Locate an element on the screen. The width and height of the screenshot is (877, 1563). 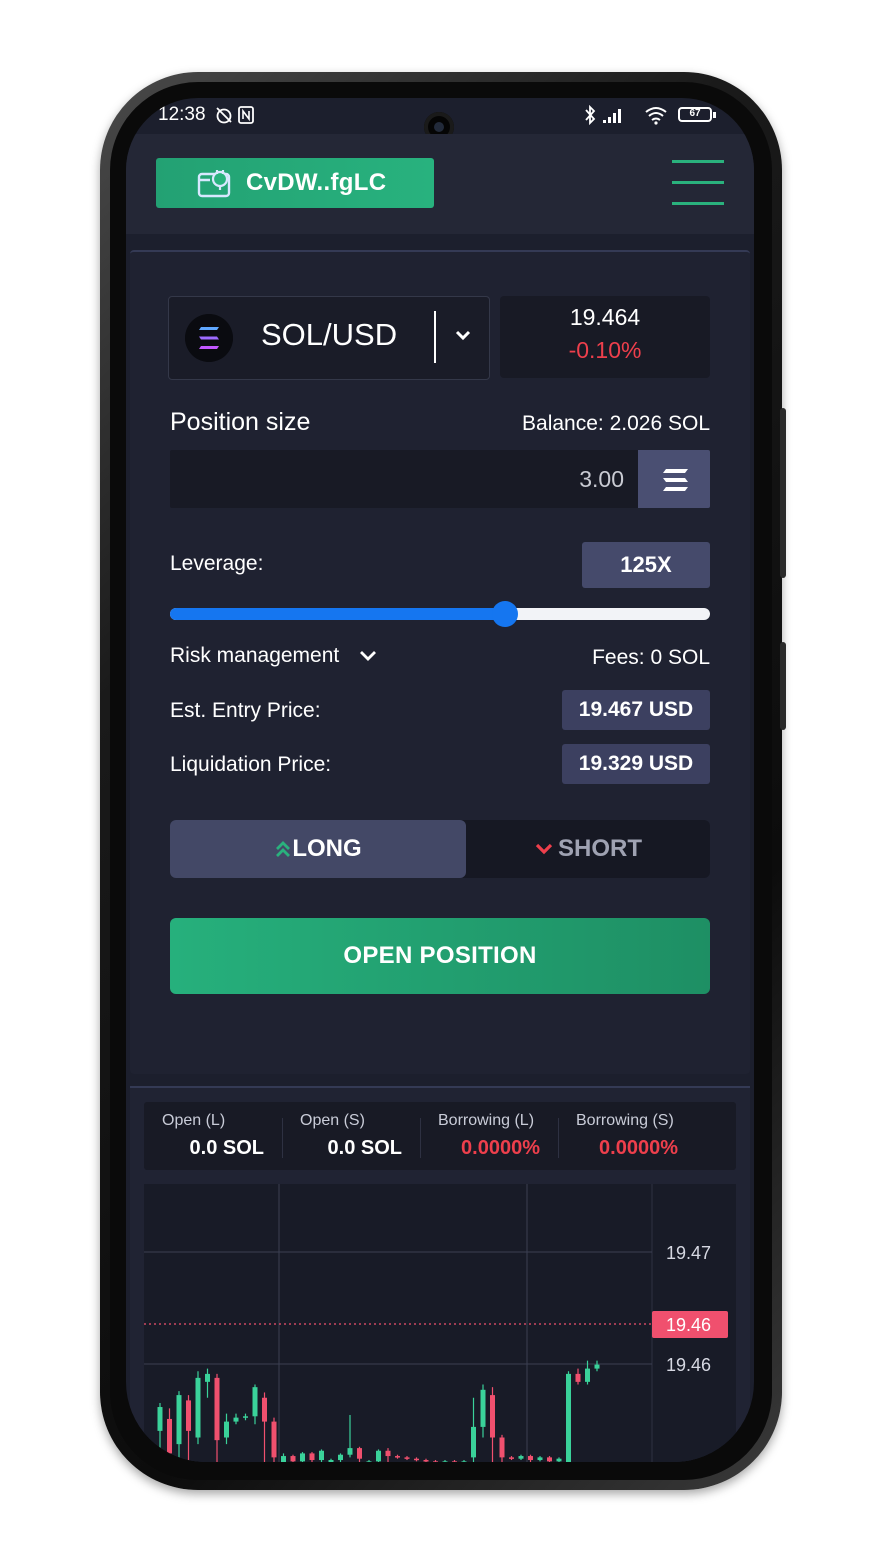
stat-label: Open (S) is located at coordinates (332, 1120).